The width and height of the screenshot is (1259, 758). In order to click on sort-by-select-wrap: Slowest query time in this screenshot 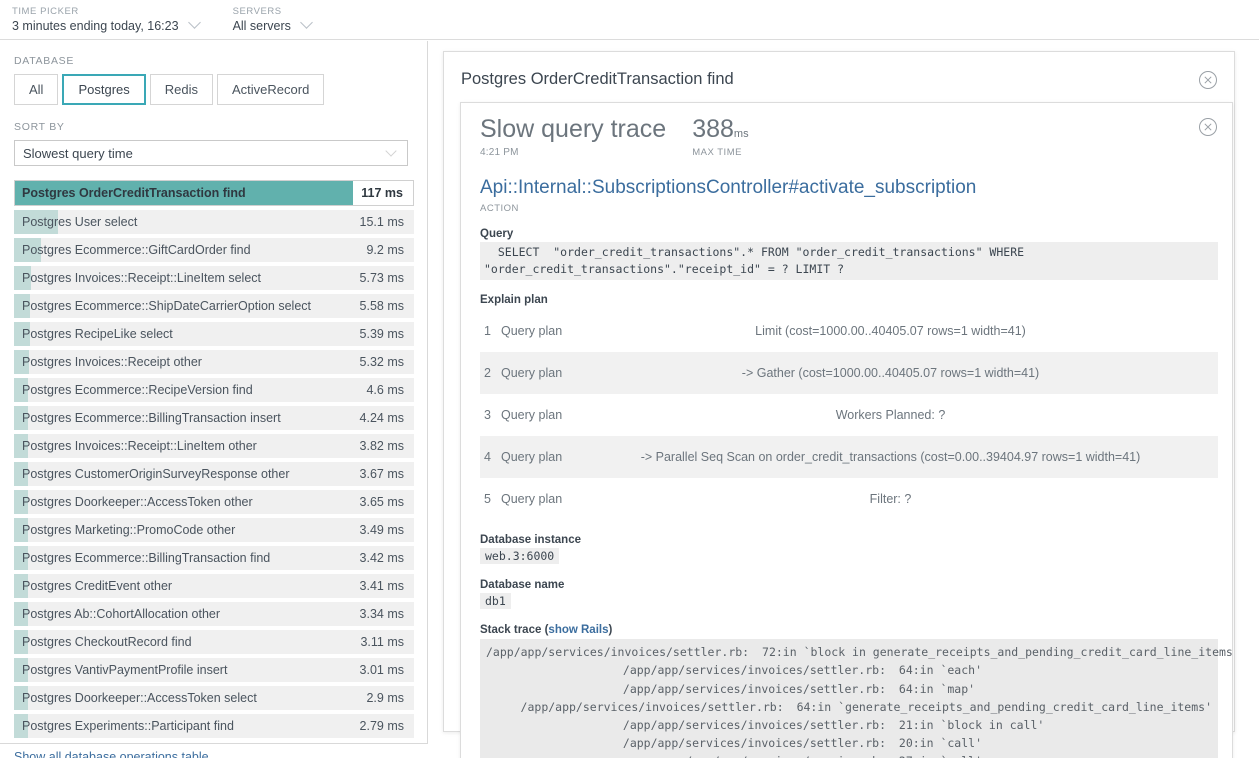, I will do `click(211, 153)`.